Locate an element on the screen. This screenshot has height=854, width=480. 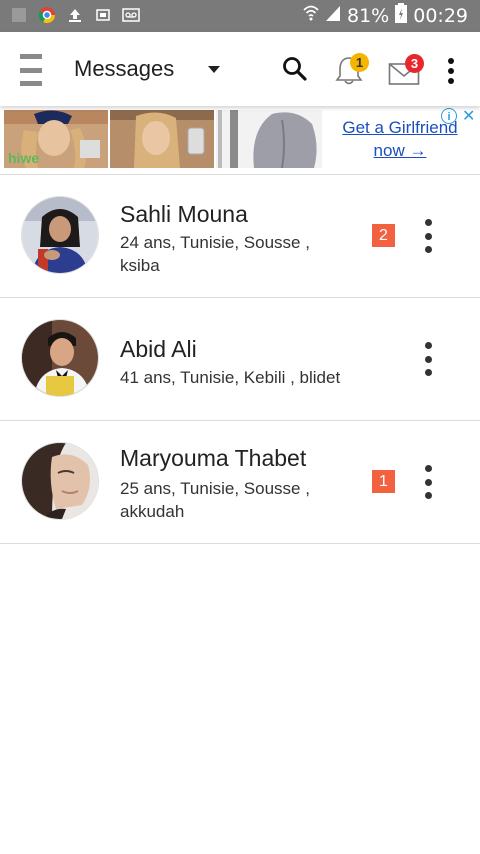
wifi-icon is located at coordinates (311, 15).